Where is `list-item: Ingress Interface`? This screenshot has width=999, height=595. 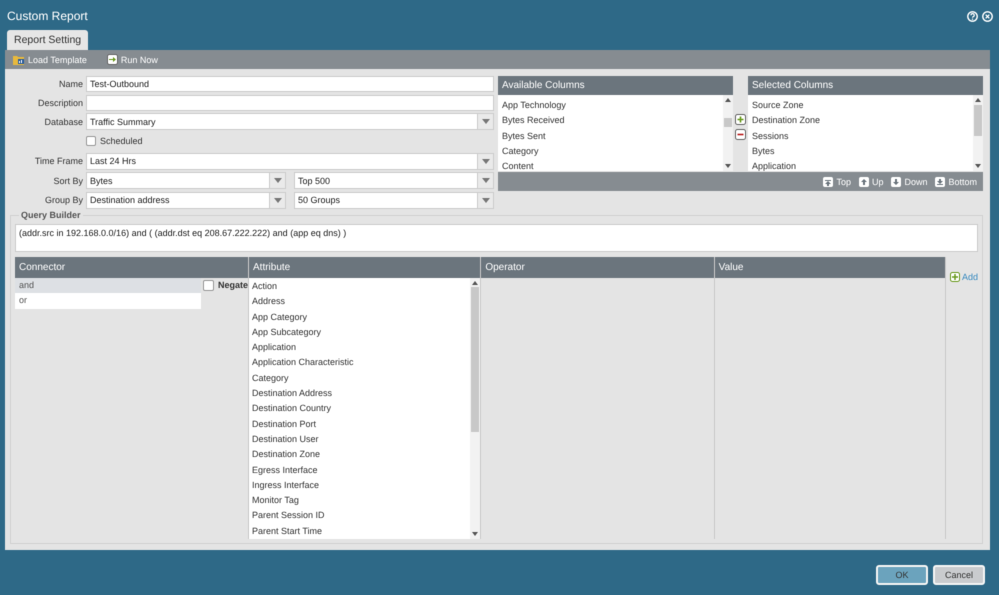 list-item: Ingress Interface is located at coordinates (360, 486).